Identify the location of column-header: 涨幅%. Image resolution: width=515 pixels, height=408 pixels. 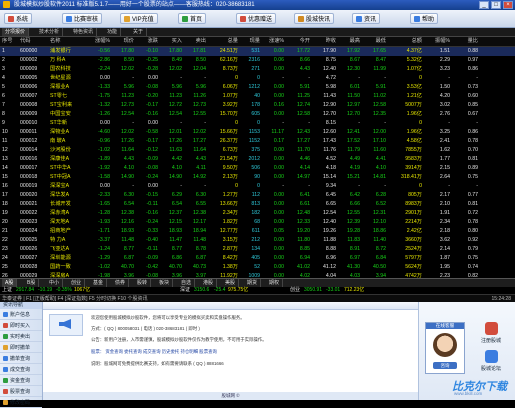
(99, 41).